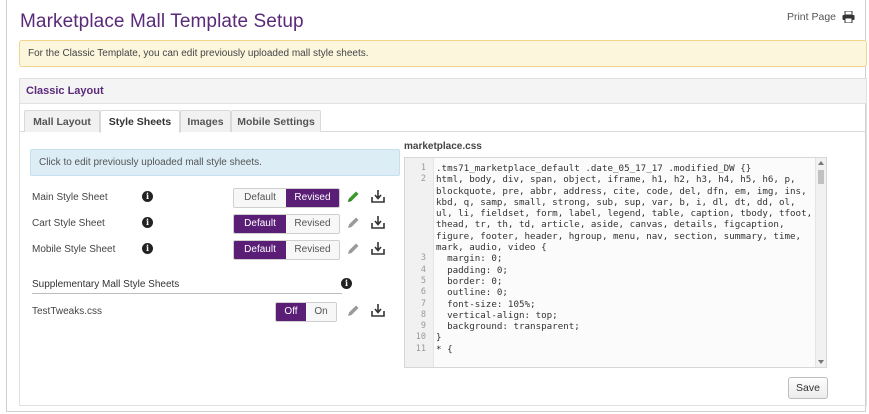 The width and height of the screenshot is (869, 414). I want to click on mobile-default-option: Default, so click(260, 250).